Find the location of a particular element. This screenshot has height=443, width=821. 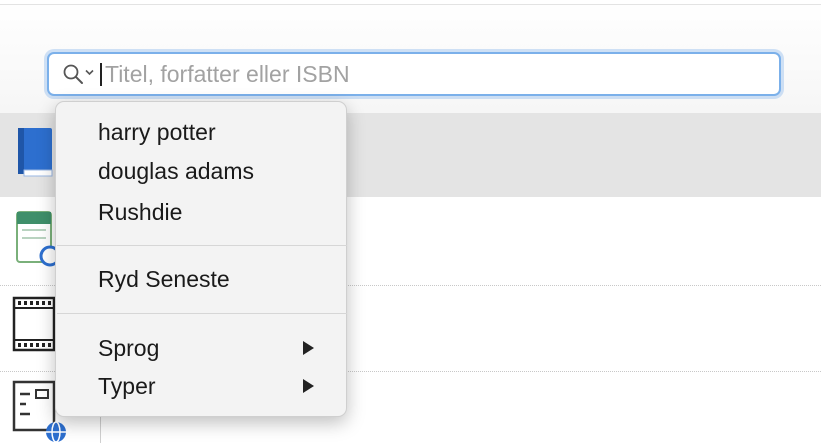

recent-search-item: harry potter is located at coordinates (157, 132).